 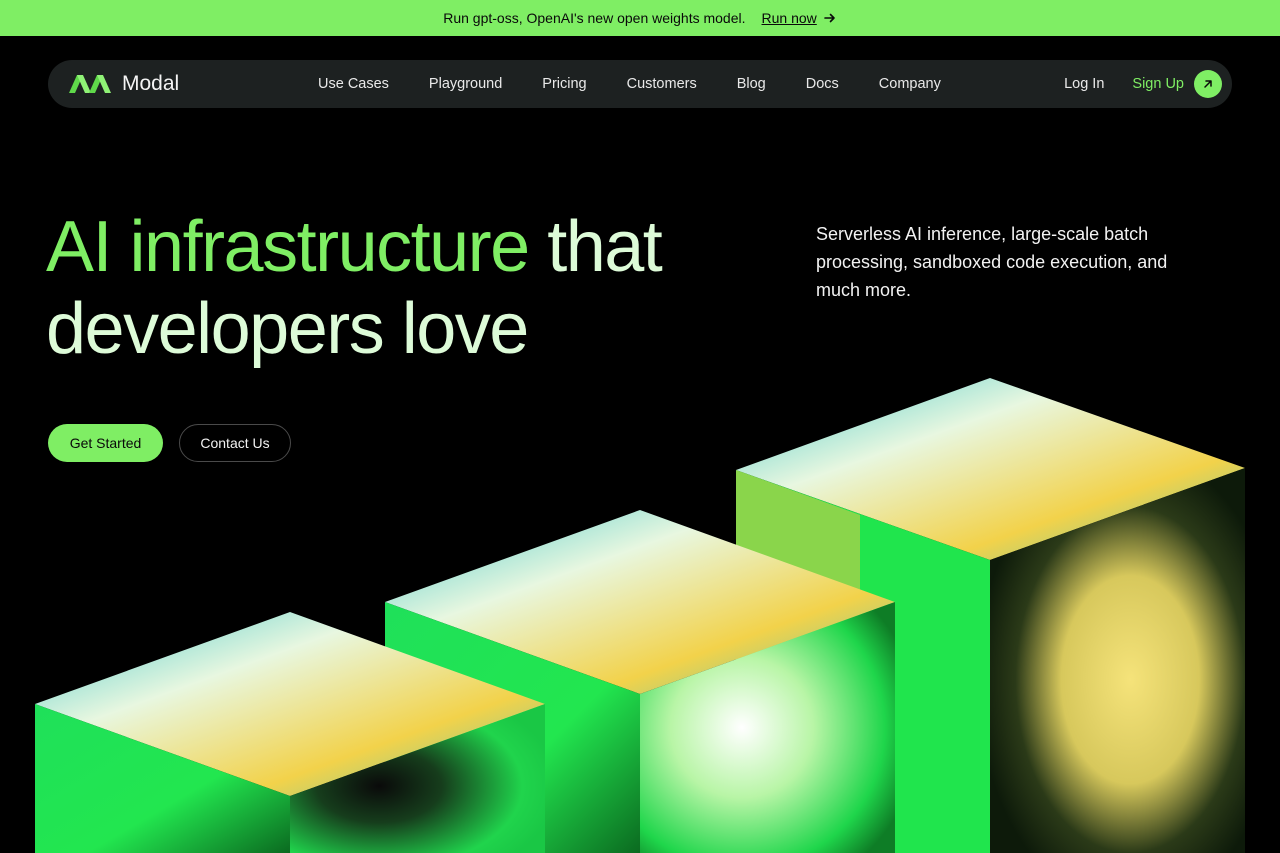 What do you see at coordinates (822, 84) in the screenshot?
I see `nav-link-docs: Docs` at bounding box center [822, 84].